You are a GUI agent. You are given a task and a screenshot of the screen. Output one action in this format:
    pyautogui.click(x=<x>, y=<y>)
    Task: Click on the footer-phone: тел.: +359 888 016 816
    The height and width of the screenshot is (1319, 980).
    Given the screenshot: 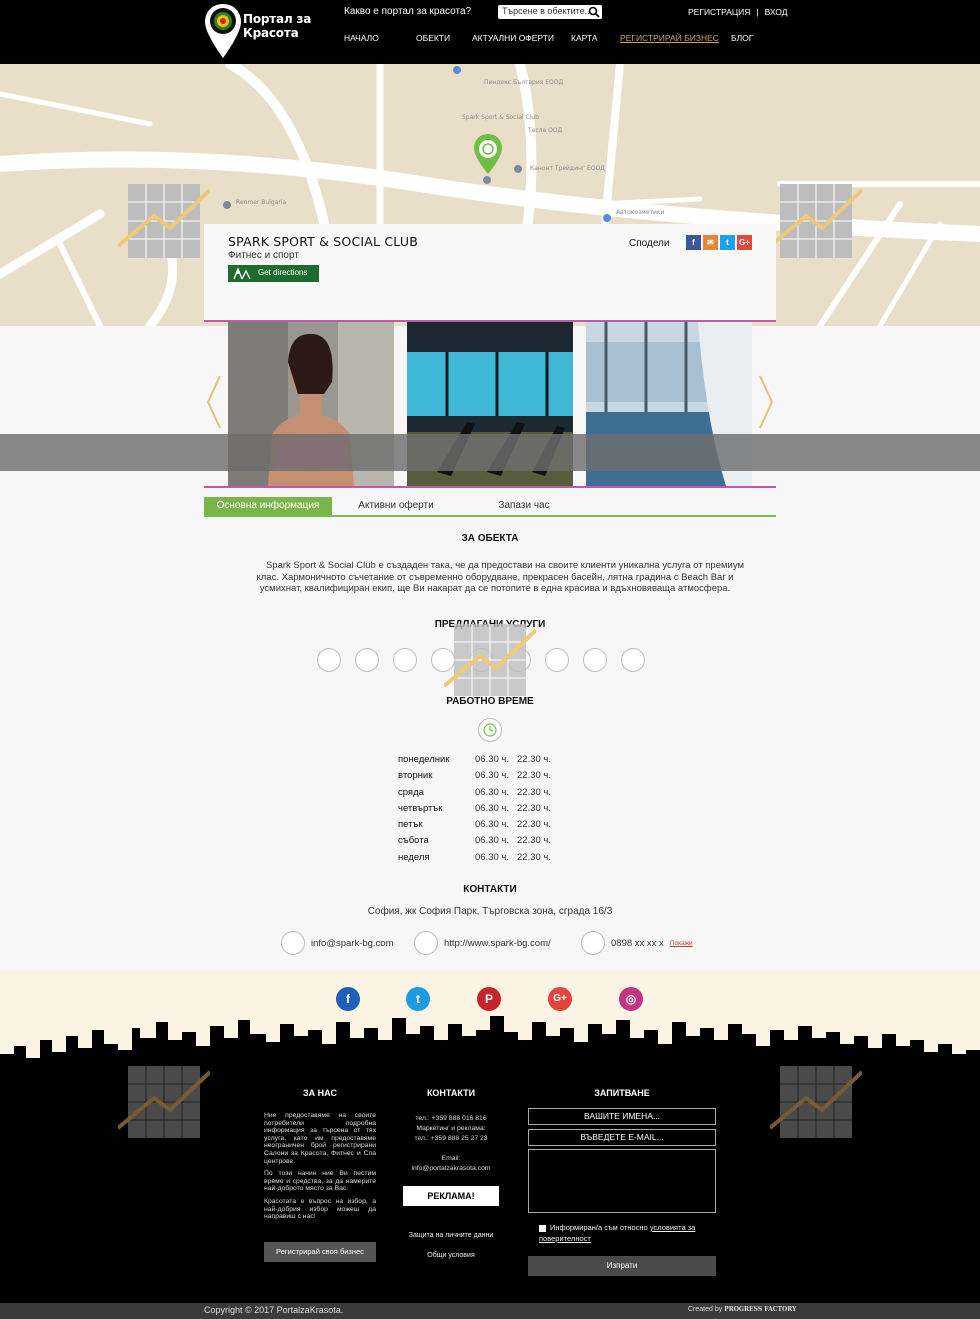 What is the action you would take?
    pyautogui.click(x=451, y=1118)
    